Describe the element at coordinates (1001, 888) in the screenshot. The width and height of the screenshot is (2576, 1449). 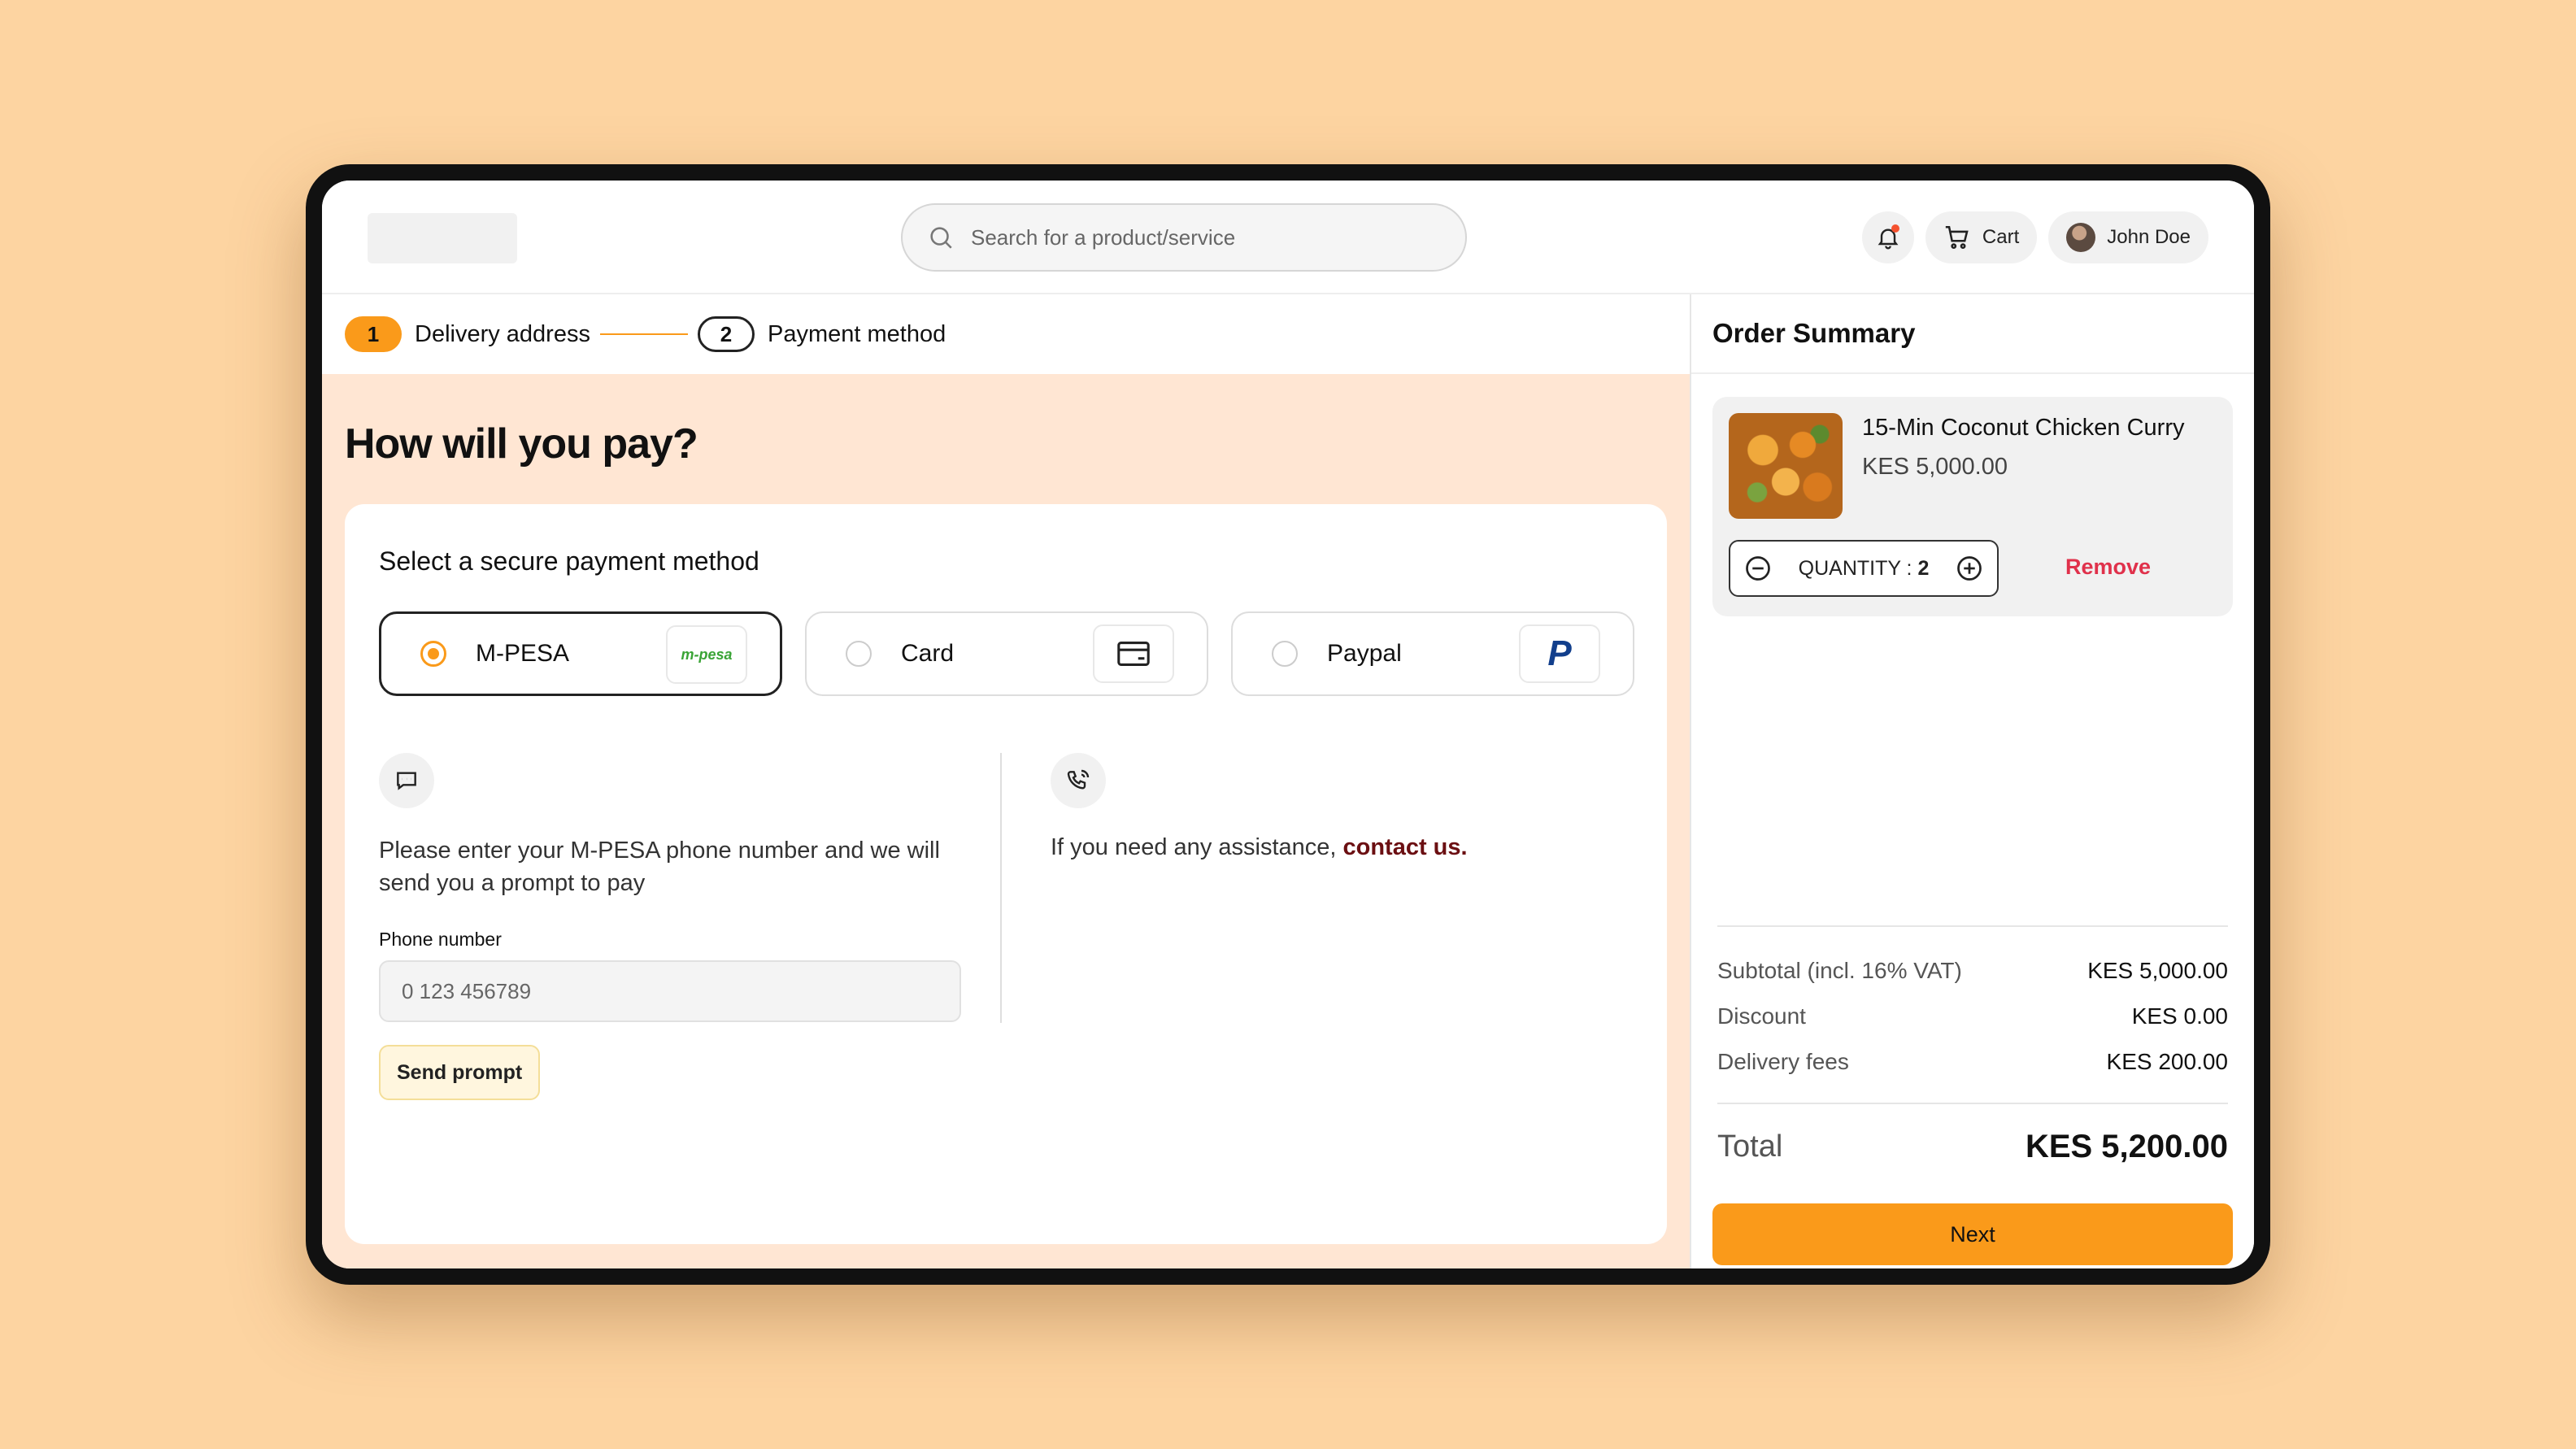
I see `column-divider` at that location.